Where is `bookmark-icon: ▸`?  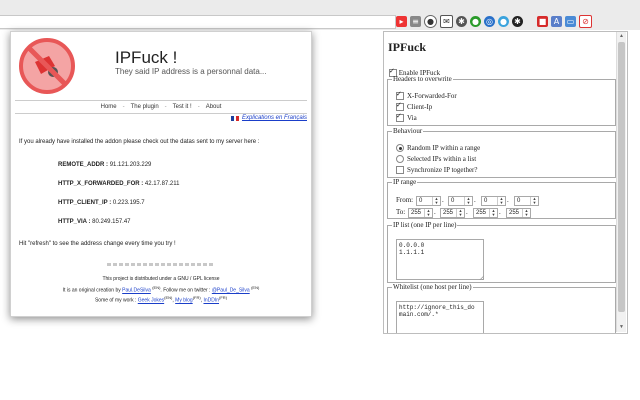 bookmark-icon: ▸ is located at coordinates (401, 21).